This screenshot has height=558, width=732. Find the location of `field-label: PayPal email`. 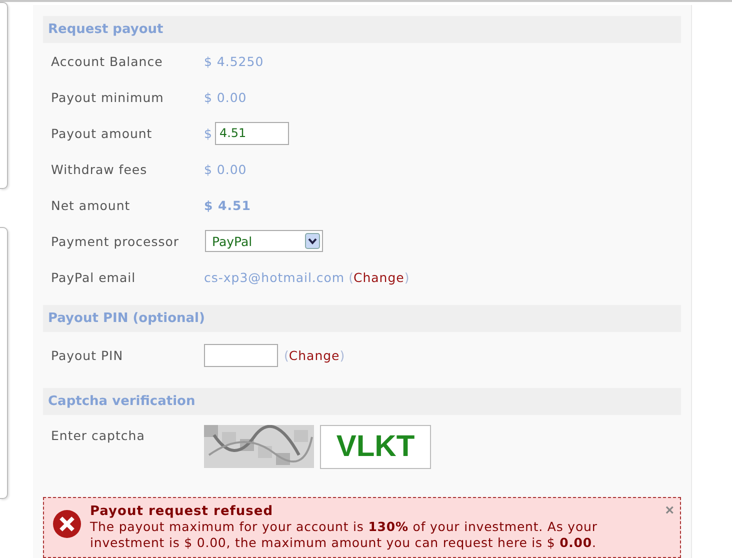

field-label: PayPal email is located at coordinates (93, 277).